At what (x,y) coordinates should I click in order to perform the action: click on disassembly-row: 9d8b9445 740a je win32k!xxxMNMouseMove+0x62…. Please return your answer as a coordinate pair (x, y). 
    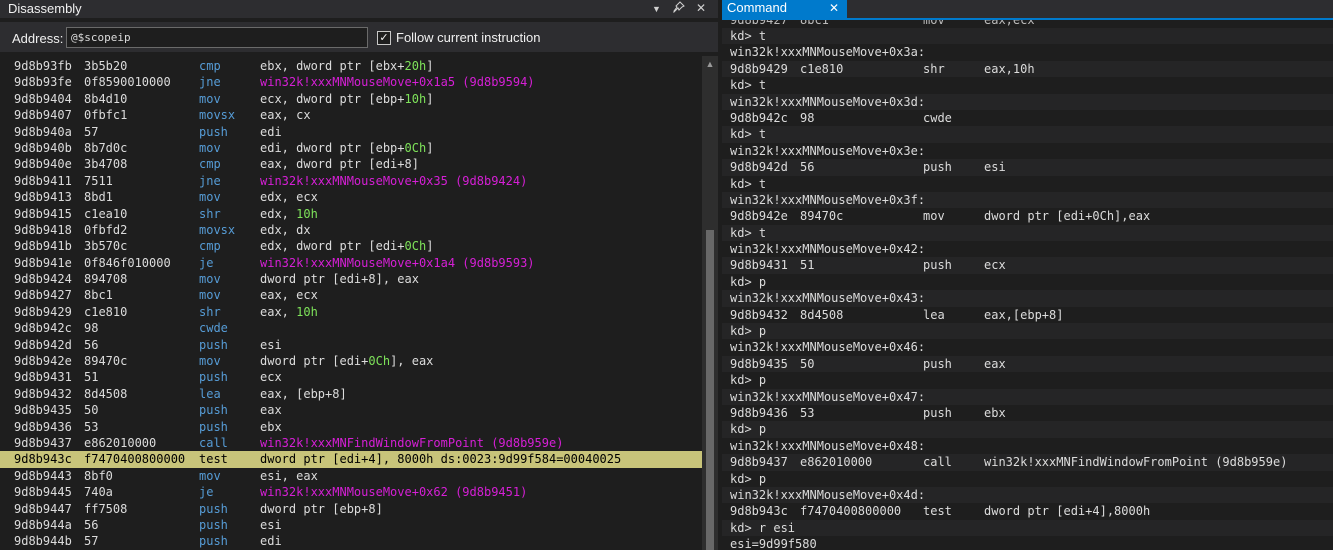
    Looking at the image, I should click on (351, 492).